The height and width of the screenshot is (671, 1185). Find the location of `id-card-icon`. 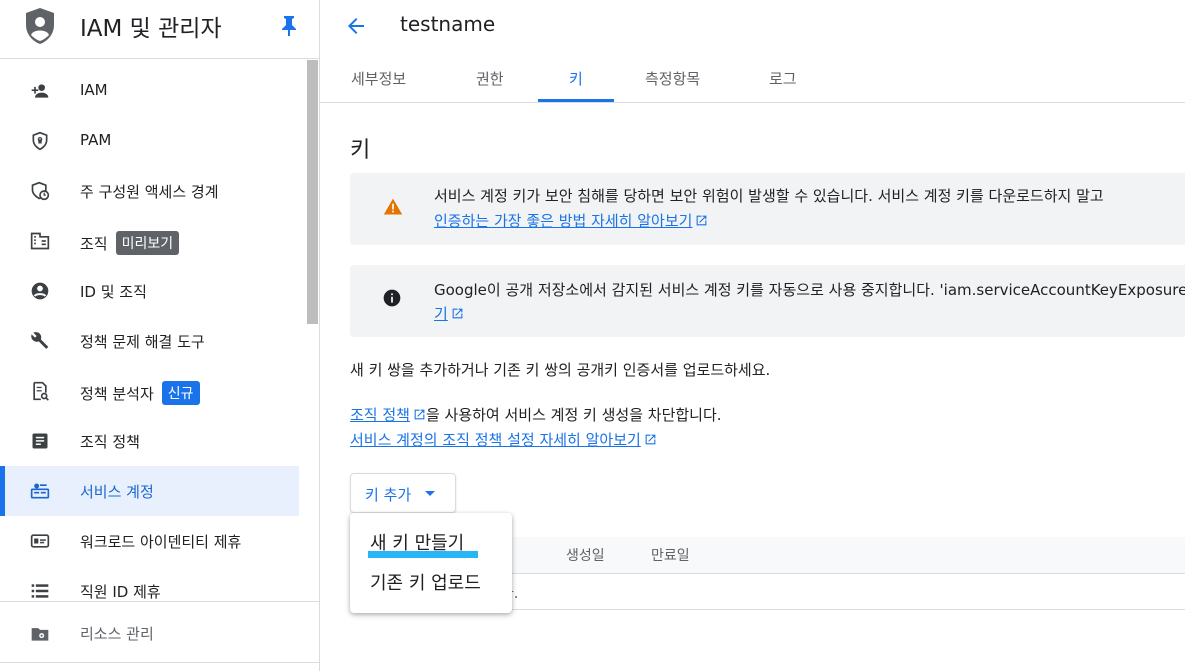

id-card-icon is located at coordinates (40, 541).